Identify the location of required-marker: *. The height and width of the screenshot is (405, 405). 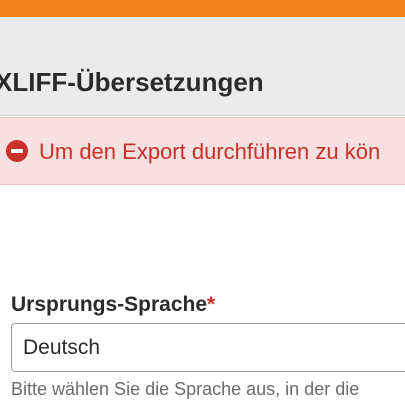
(211, 304).